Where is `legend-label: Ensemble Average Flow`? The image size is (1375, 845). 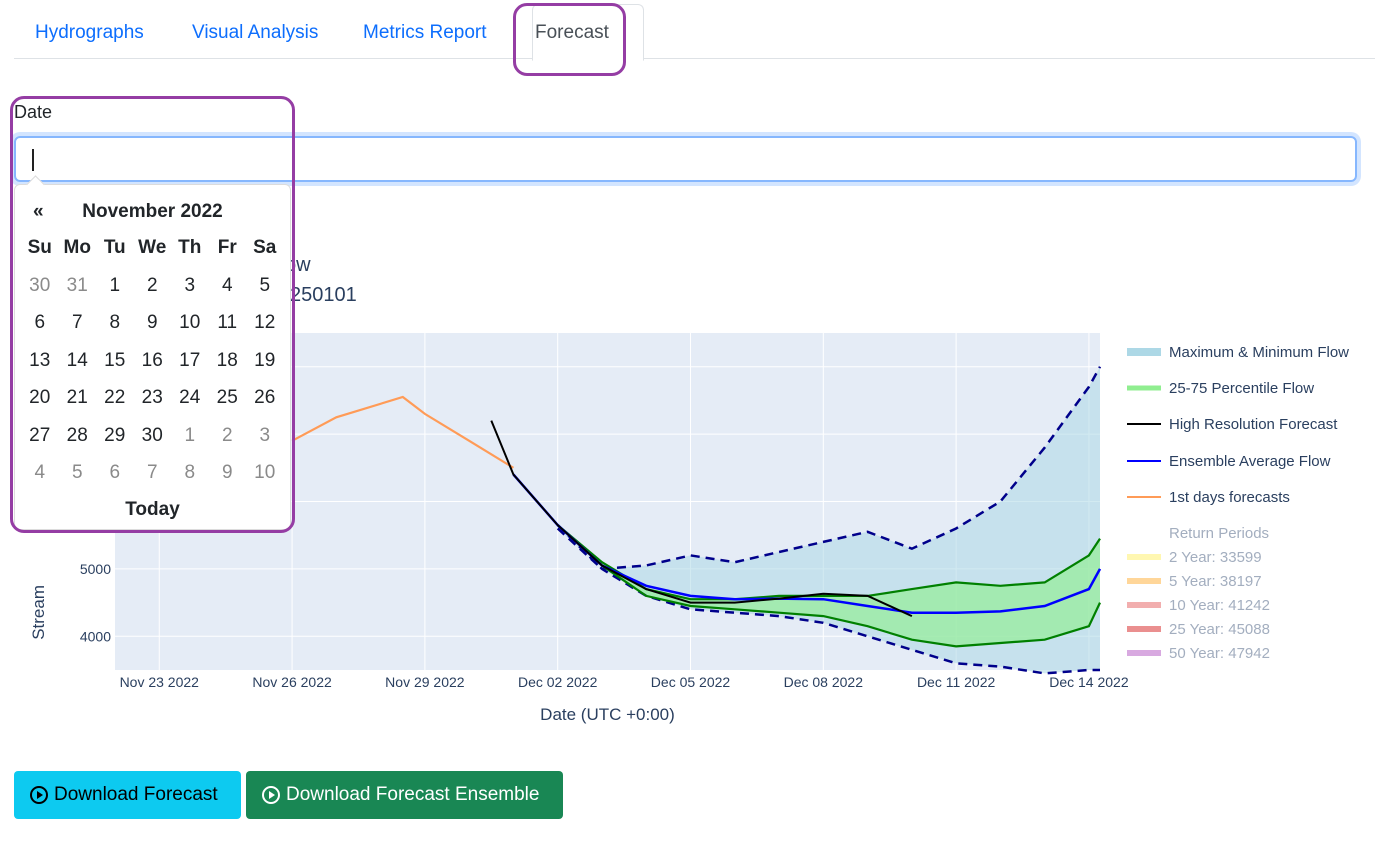 legend-label: Ensemble Average Flow is located at coordinates (1250, 461).